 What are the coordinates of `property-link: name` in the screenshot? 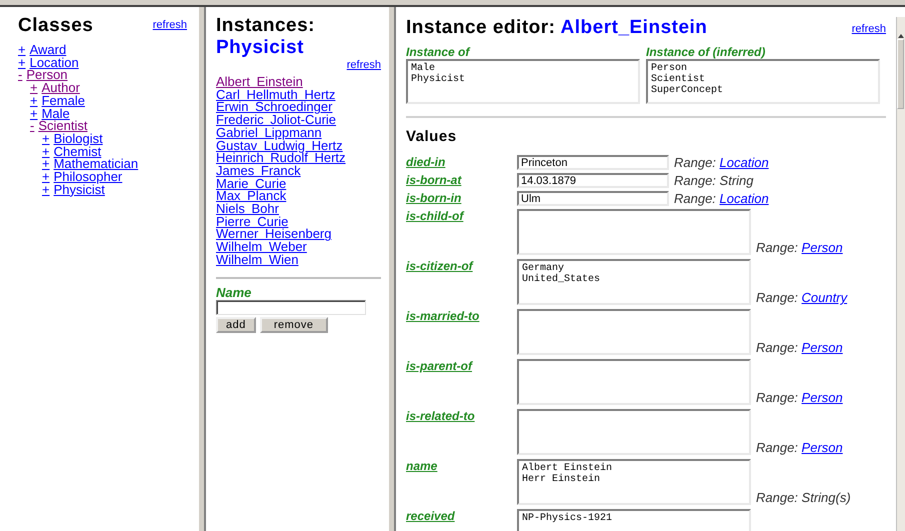 It's located at (422, 466).